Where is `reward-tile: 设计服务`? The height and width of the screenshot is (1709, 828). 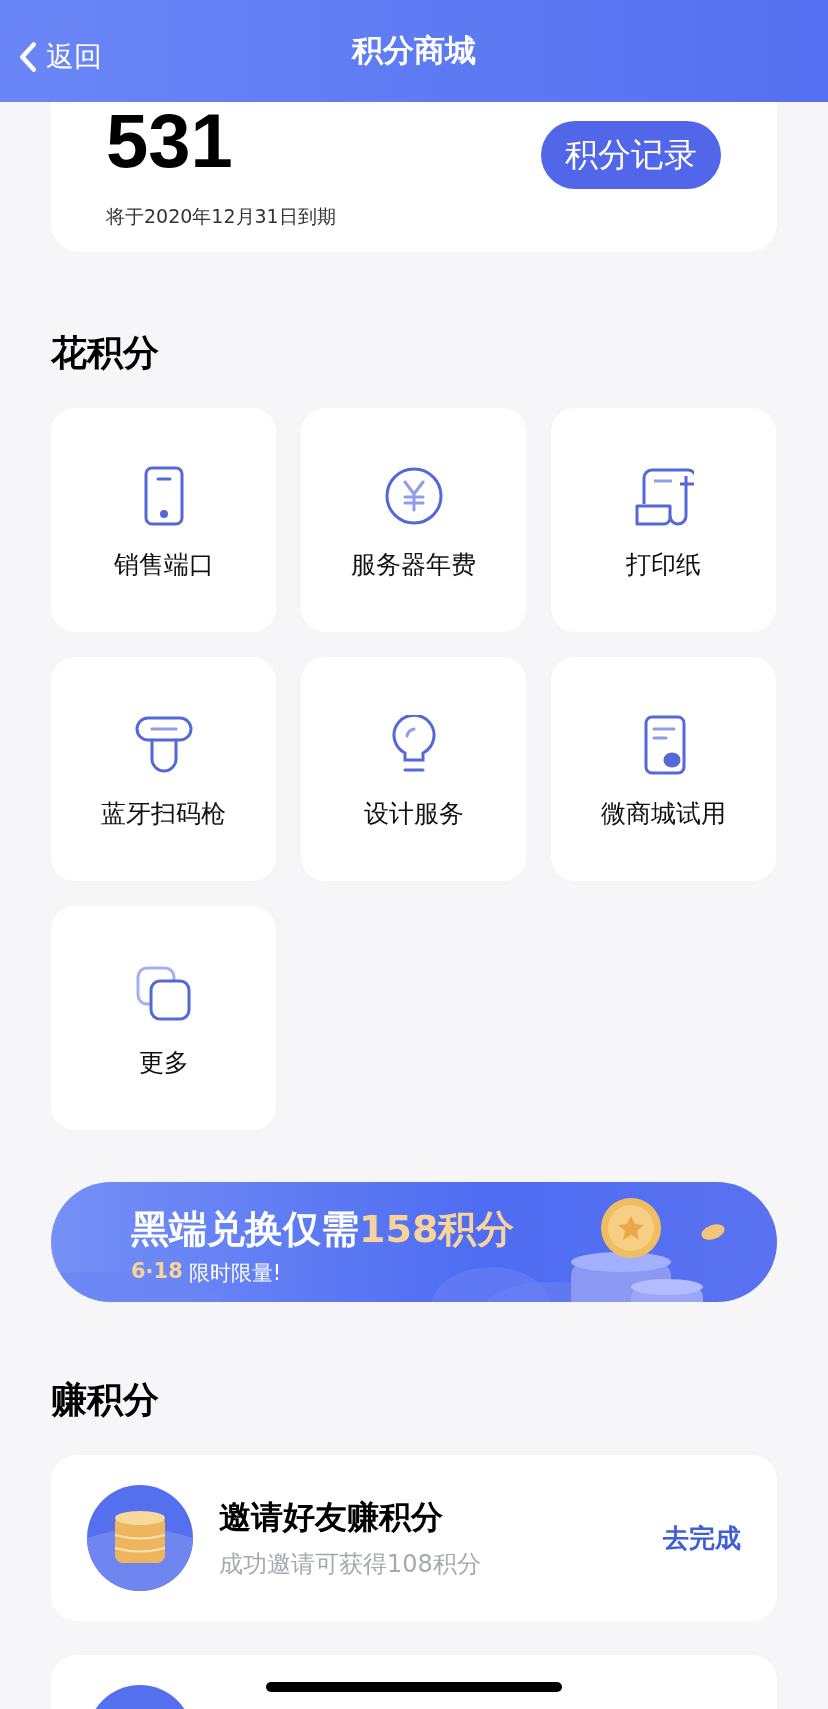
reward-tile: 设计服务 is located at coordinates (413, 769).